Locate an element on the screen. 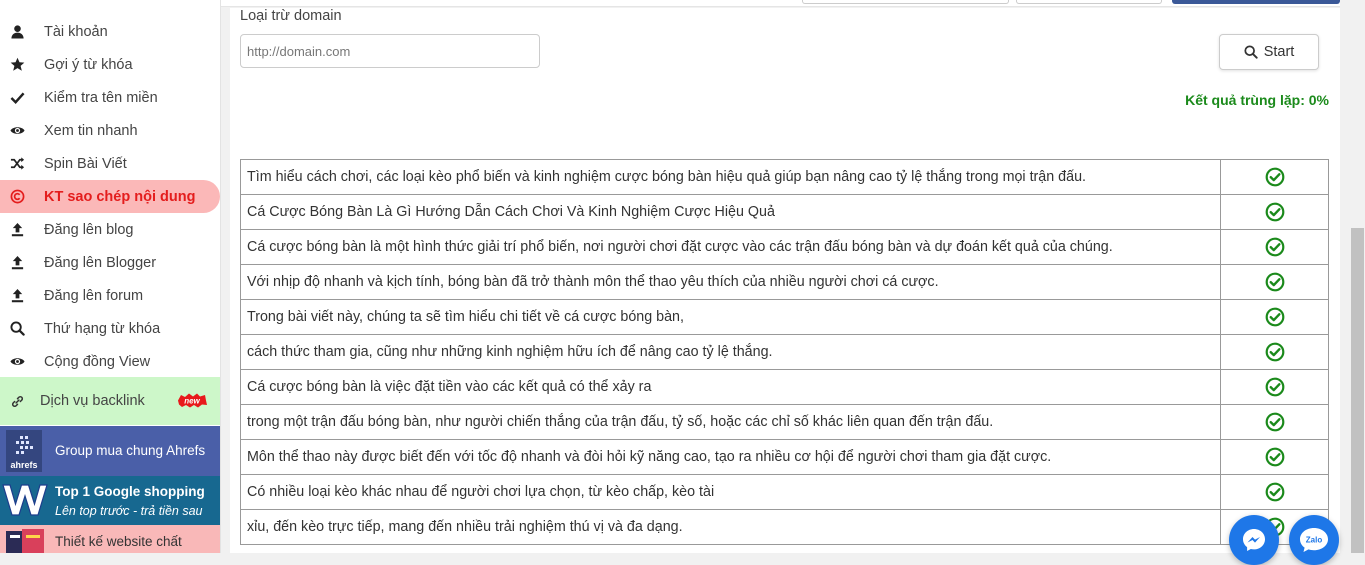  promo-ahrefs-label: Group mua chung Ahrefs is located at coordinates (130, 450).